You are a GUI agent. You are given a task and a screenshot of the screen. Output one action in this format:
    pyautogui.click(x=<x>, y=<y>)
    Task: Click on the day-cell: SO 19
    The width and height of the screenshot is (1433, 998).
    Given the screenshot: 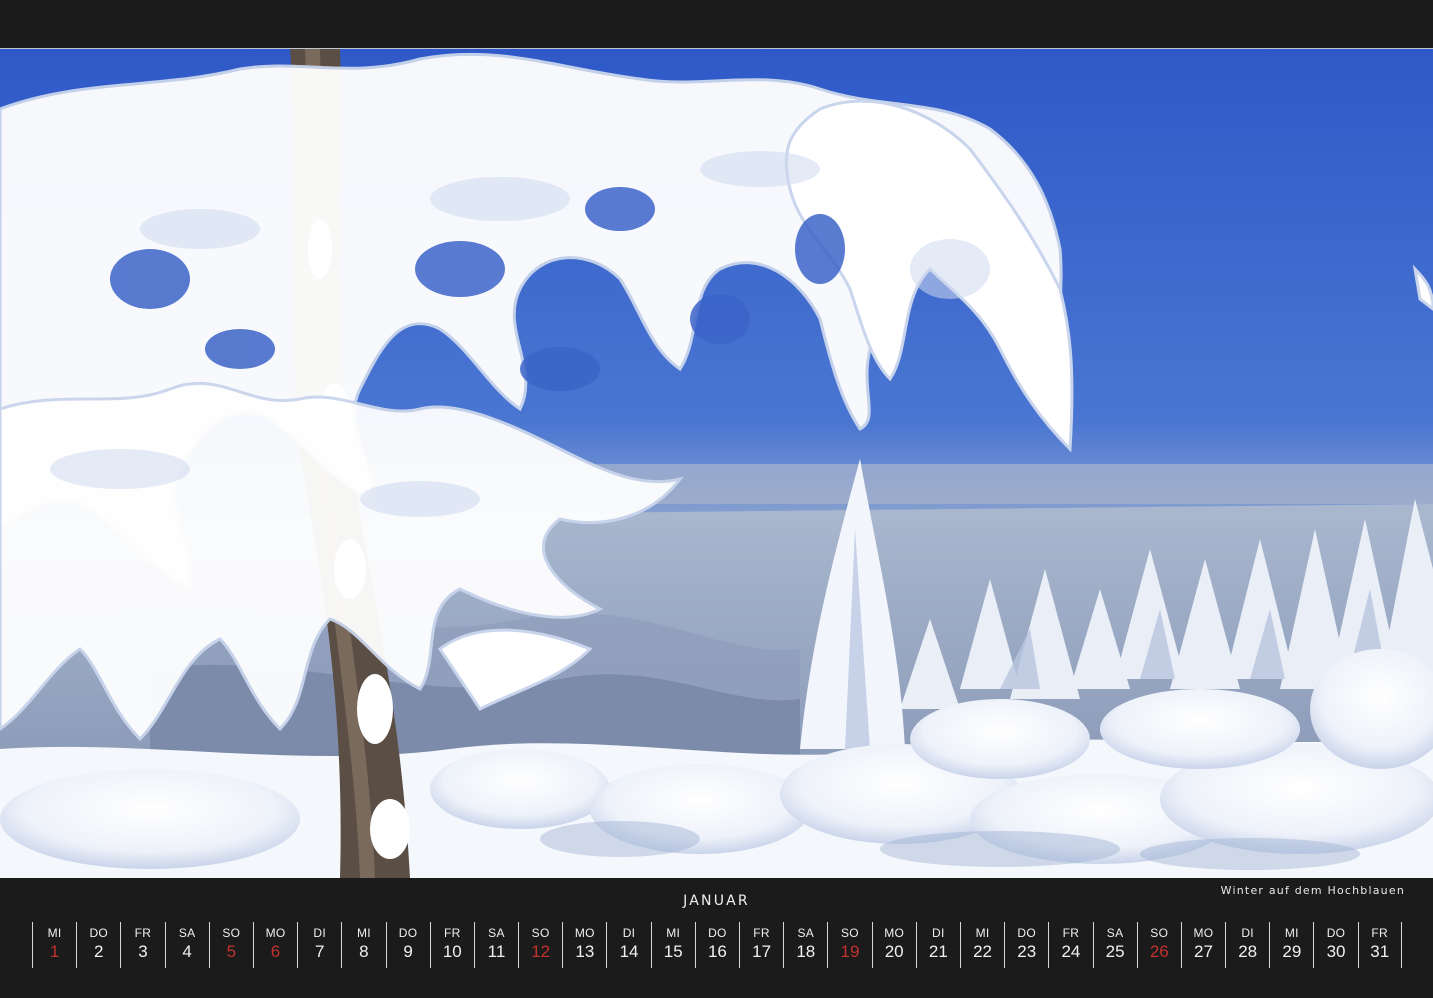 What is the action you would take?
    pyautogui.click(x=849, y=945)
    